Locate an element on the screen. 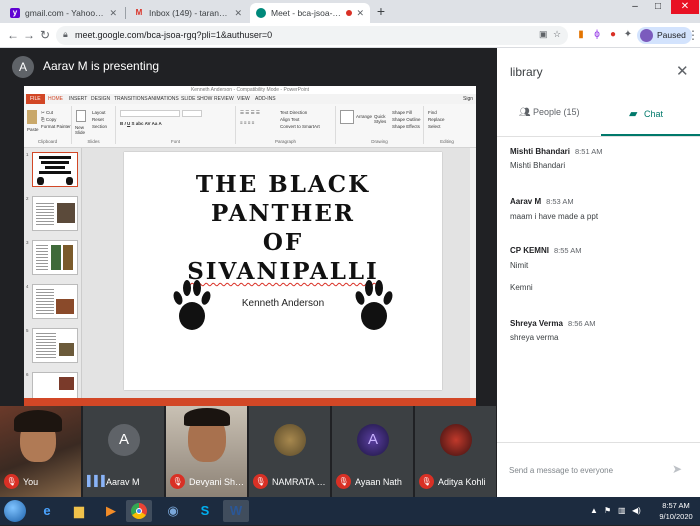 The width and height of the screenshot is (700, 526). participant-tile-aarav: A ▌▌▌ Aarav M is located at coordinates (123, 451).